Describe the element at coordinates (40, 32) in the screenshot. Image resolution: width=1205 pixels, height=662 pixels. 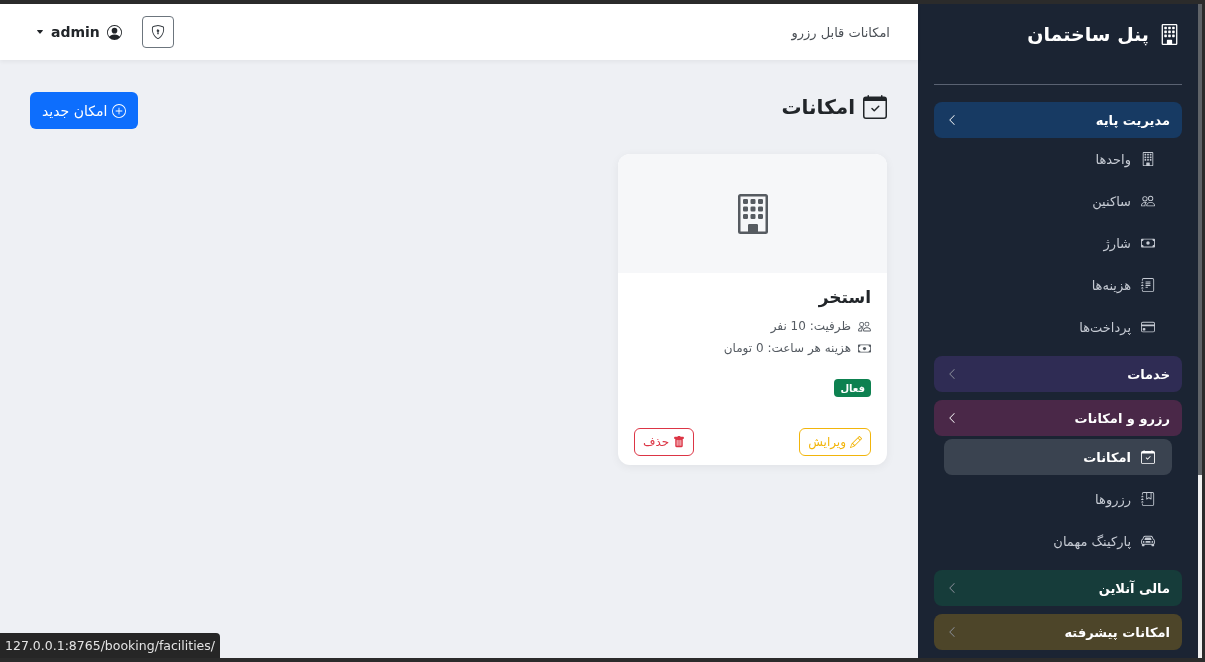
I see `caret-icon` at that location.